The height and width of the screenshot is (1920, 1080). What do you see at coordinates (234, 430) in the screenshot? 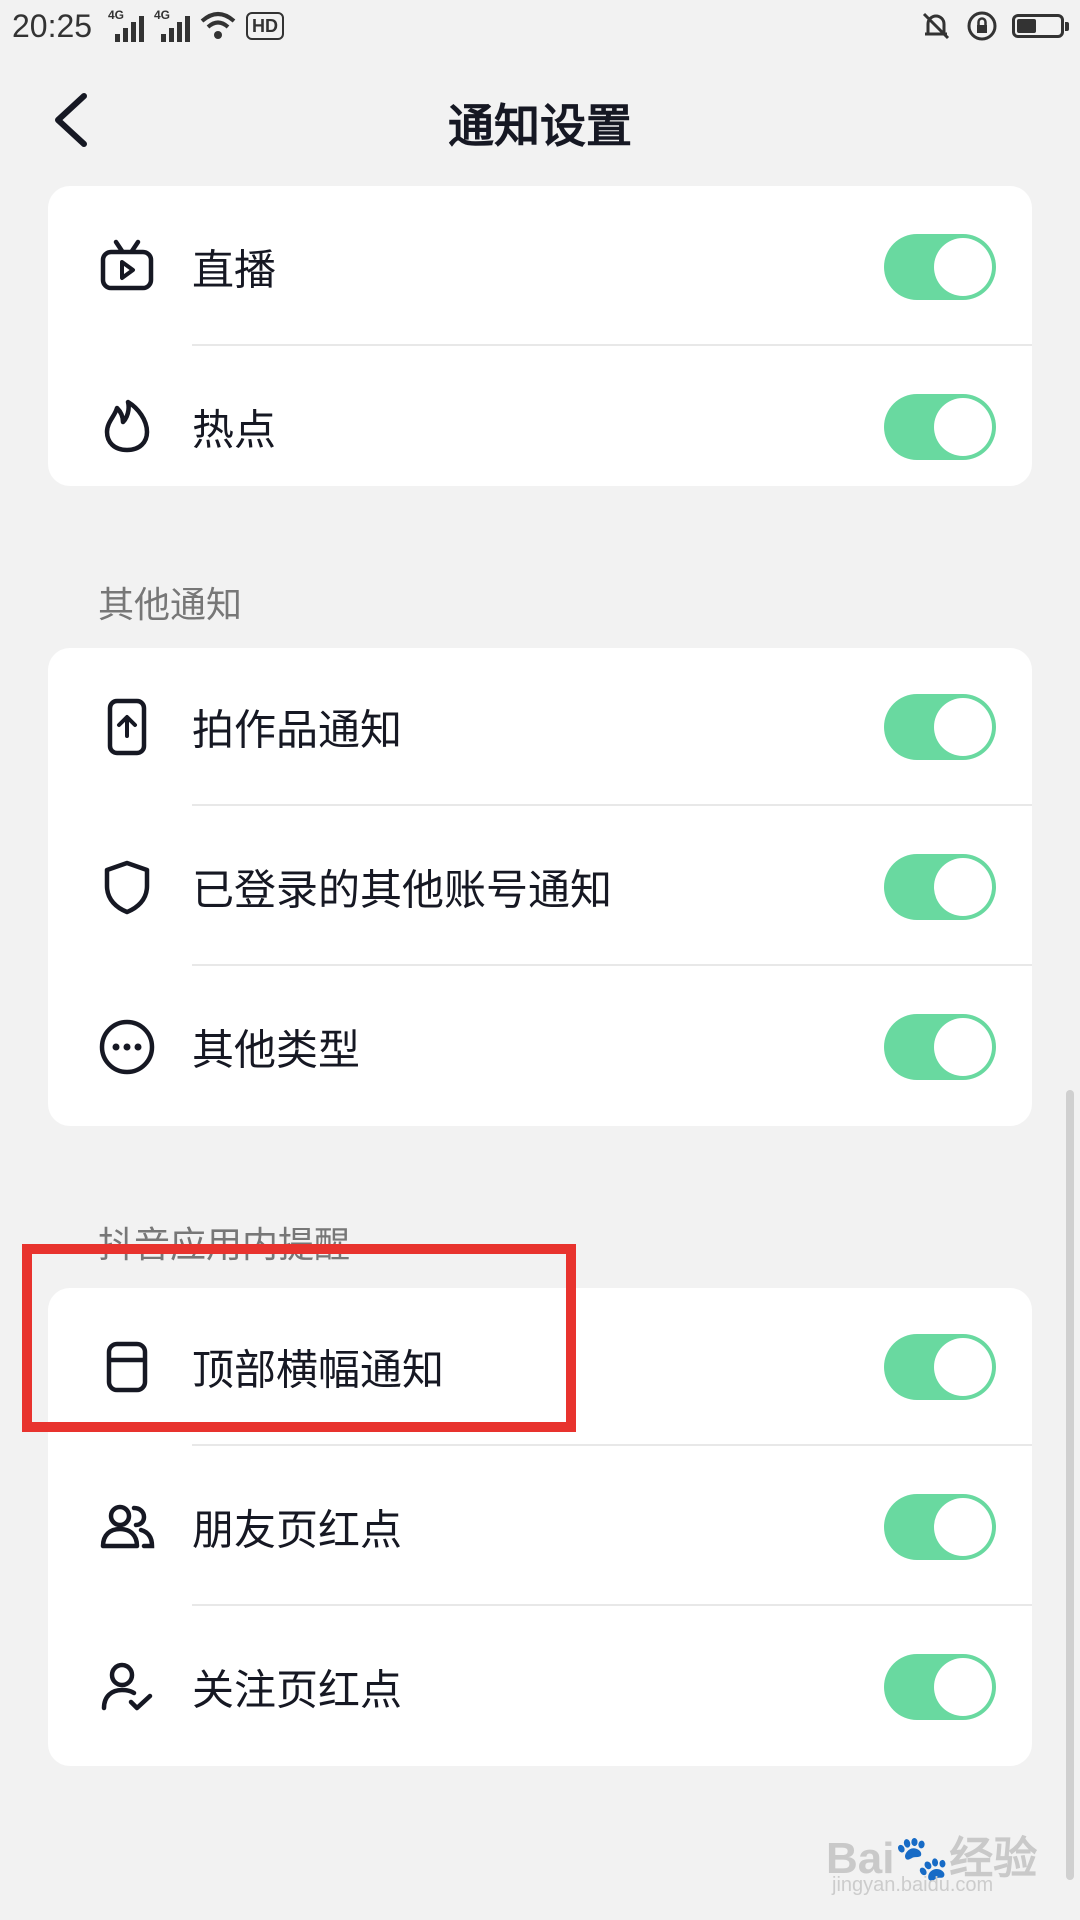
I see `setting-label: 热点` at bounding box center [234, 430].